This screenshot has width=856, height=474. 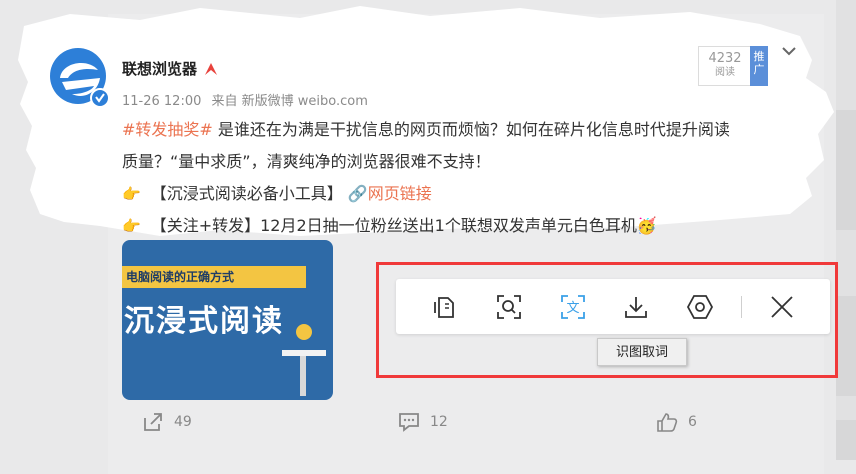 What do you see at coordinates (613, 306) in the screenshot?
I see `reader-toolbar: 文` at bounding box center [613, 306].